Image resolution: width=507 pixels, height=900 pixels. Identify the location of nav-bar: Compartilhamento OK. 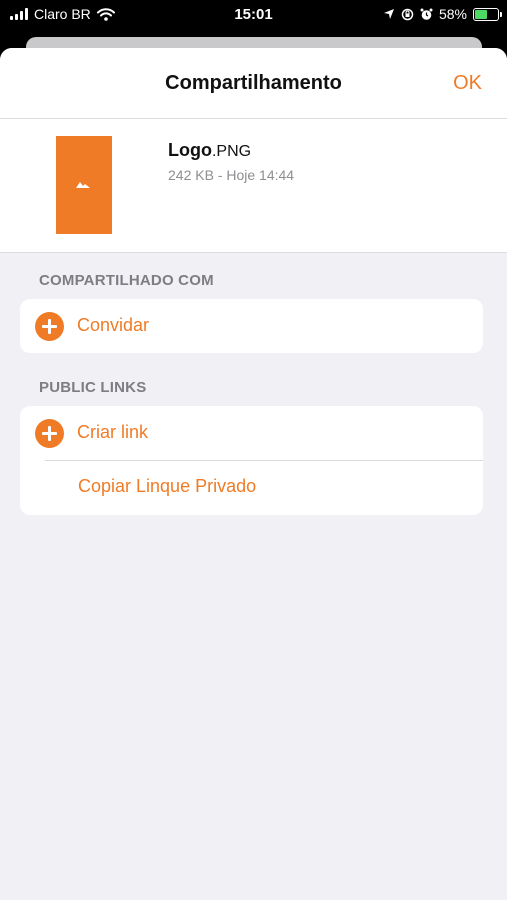
(253, 83).